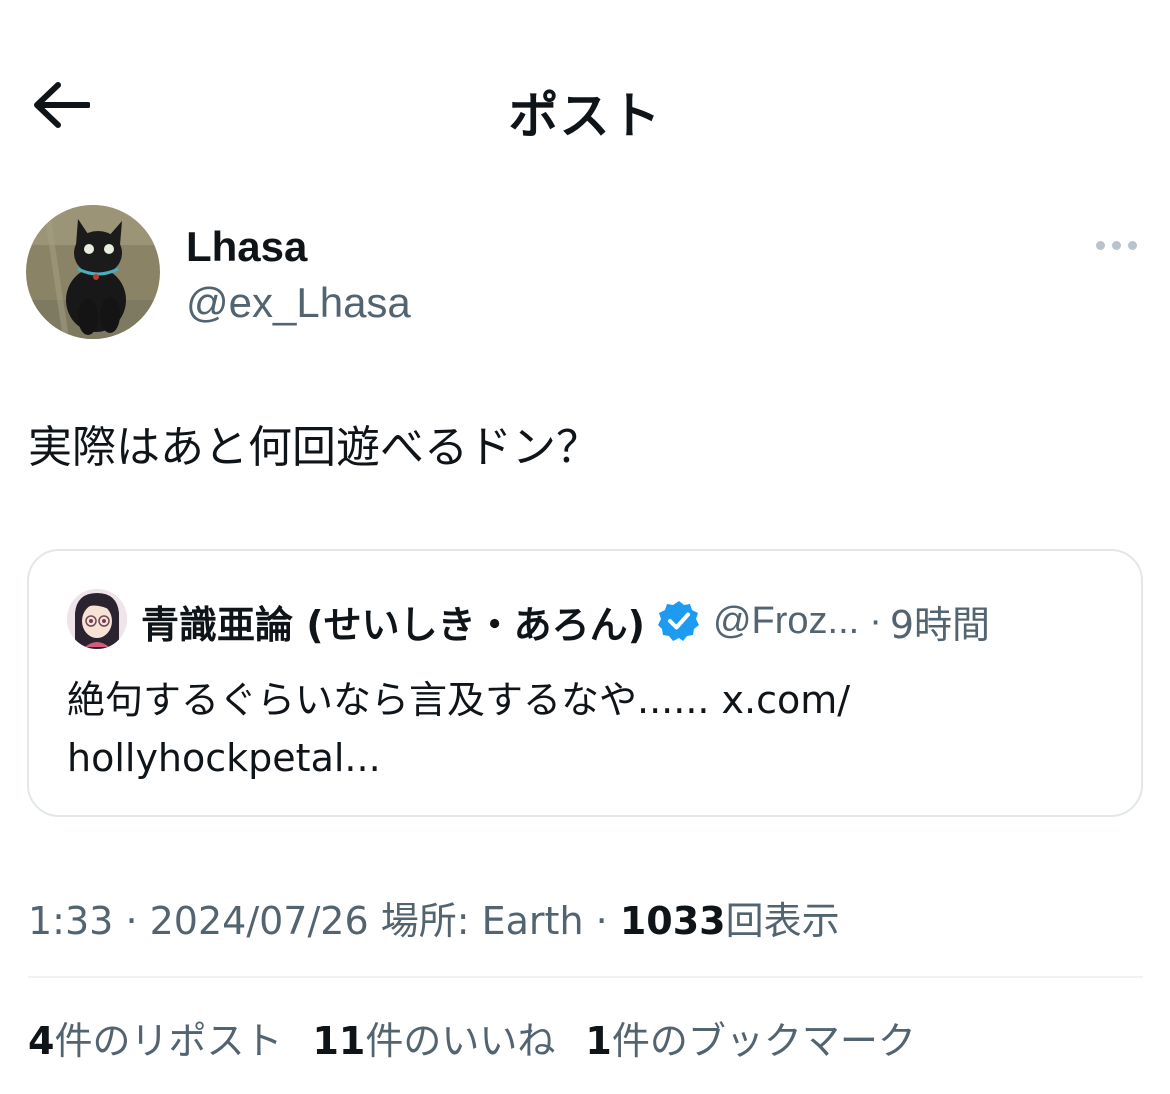  What do you see at coordinates (1100, 245) in the screenshot?
I see `more-horizontal-icon` at bounding box center [1100, 245].